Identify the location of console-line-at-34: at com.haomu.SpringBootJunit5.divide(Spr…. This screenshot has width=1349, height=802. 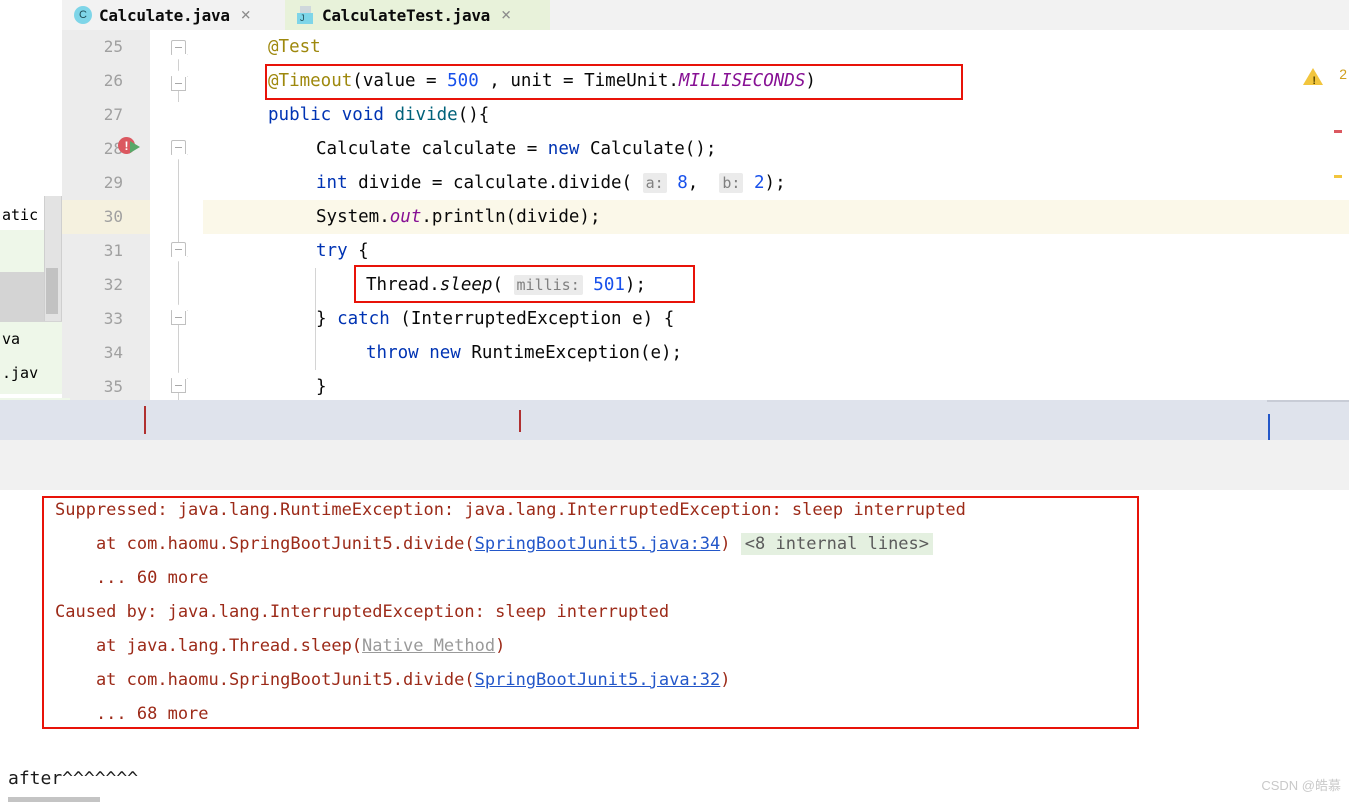
(494, 544).